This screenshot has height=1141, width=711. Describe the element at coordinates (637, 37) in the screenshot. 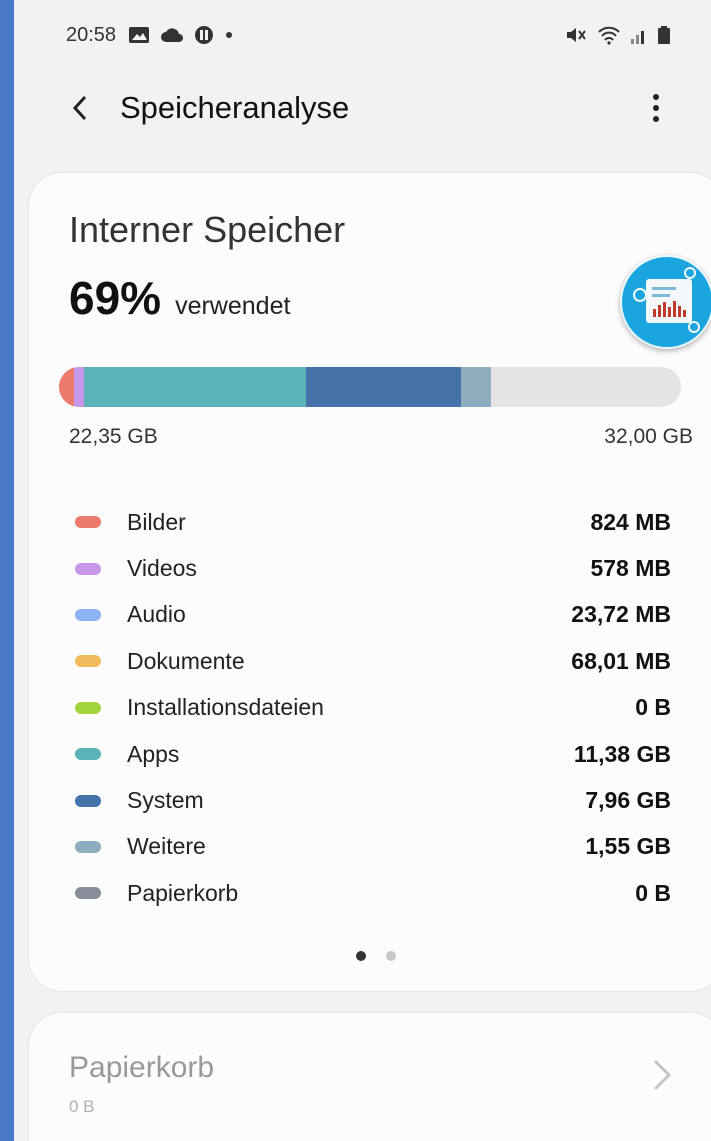

I see `signal-icon` at that location.